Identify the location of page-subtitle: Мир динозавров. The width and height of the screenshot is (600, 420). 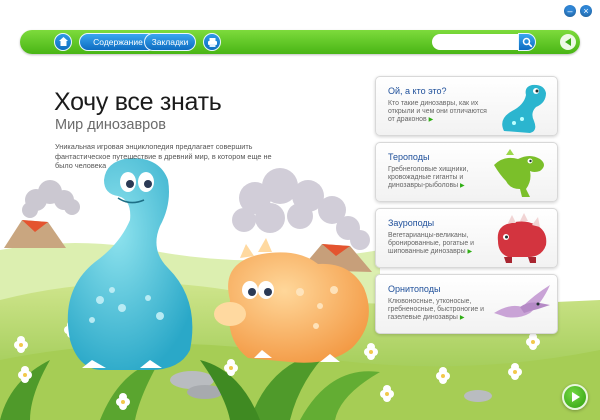
(110, 125).